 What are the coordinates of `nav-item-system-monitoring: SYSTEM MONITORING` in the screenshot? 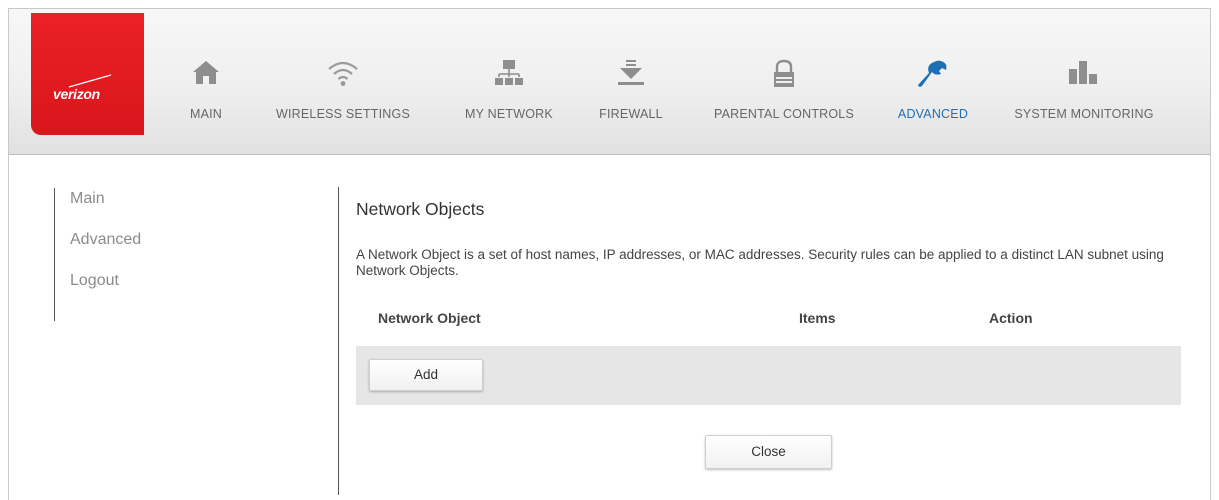 It's located at (1084, 82).